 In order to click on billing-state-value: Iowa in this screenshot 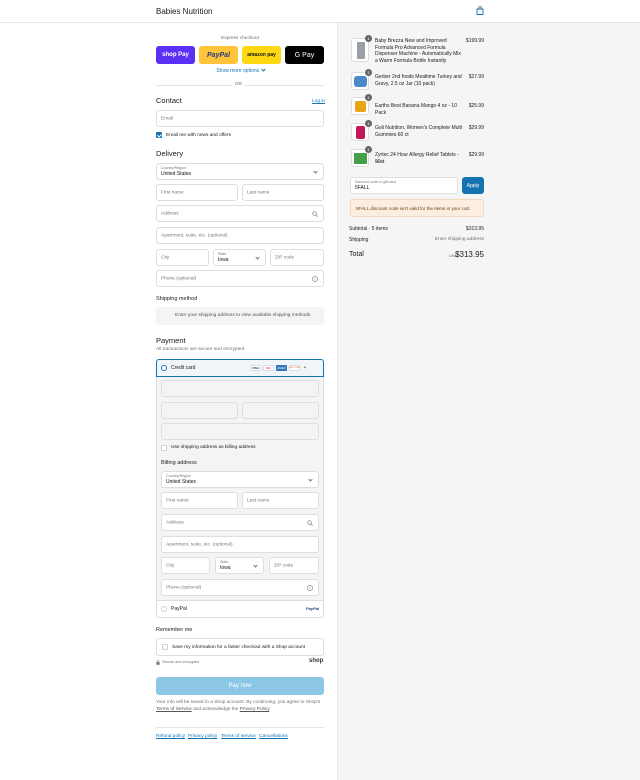, I will do `click(225, 568)`.